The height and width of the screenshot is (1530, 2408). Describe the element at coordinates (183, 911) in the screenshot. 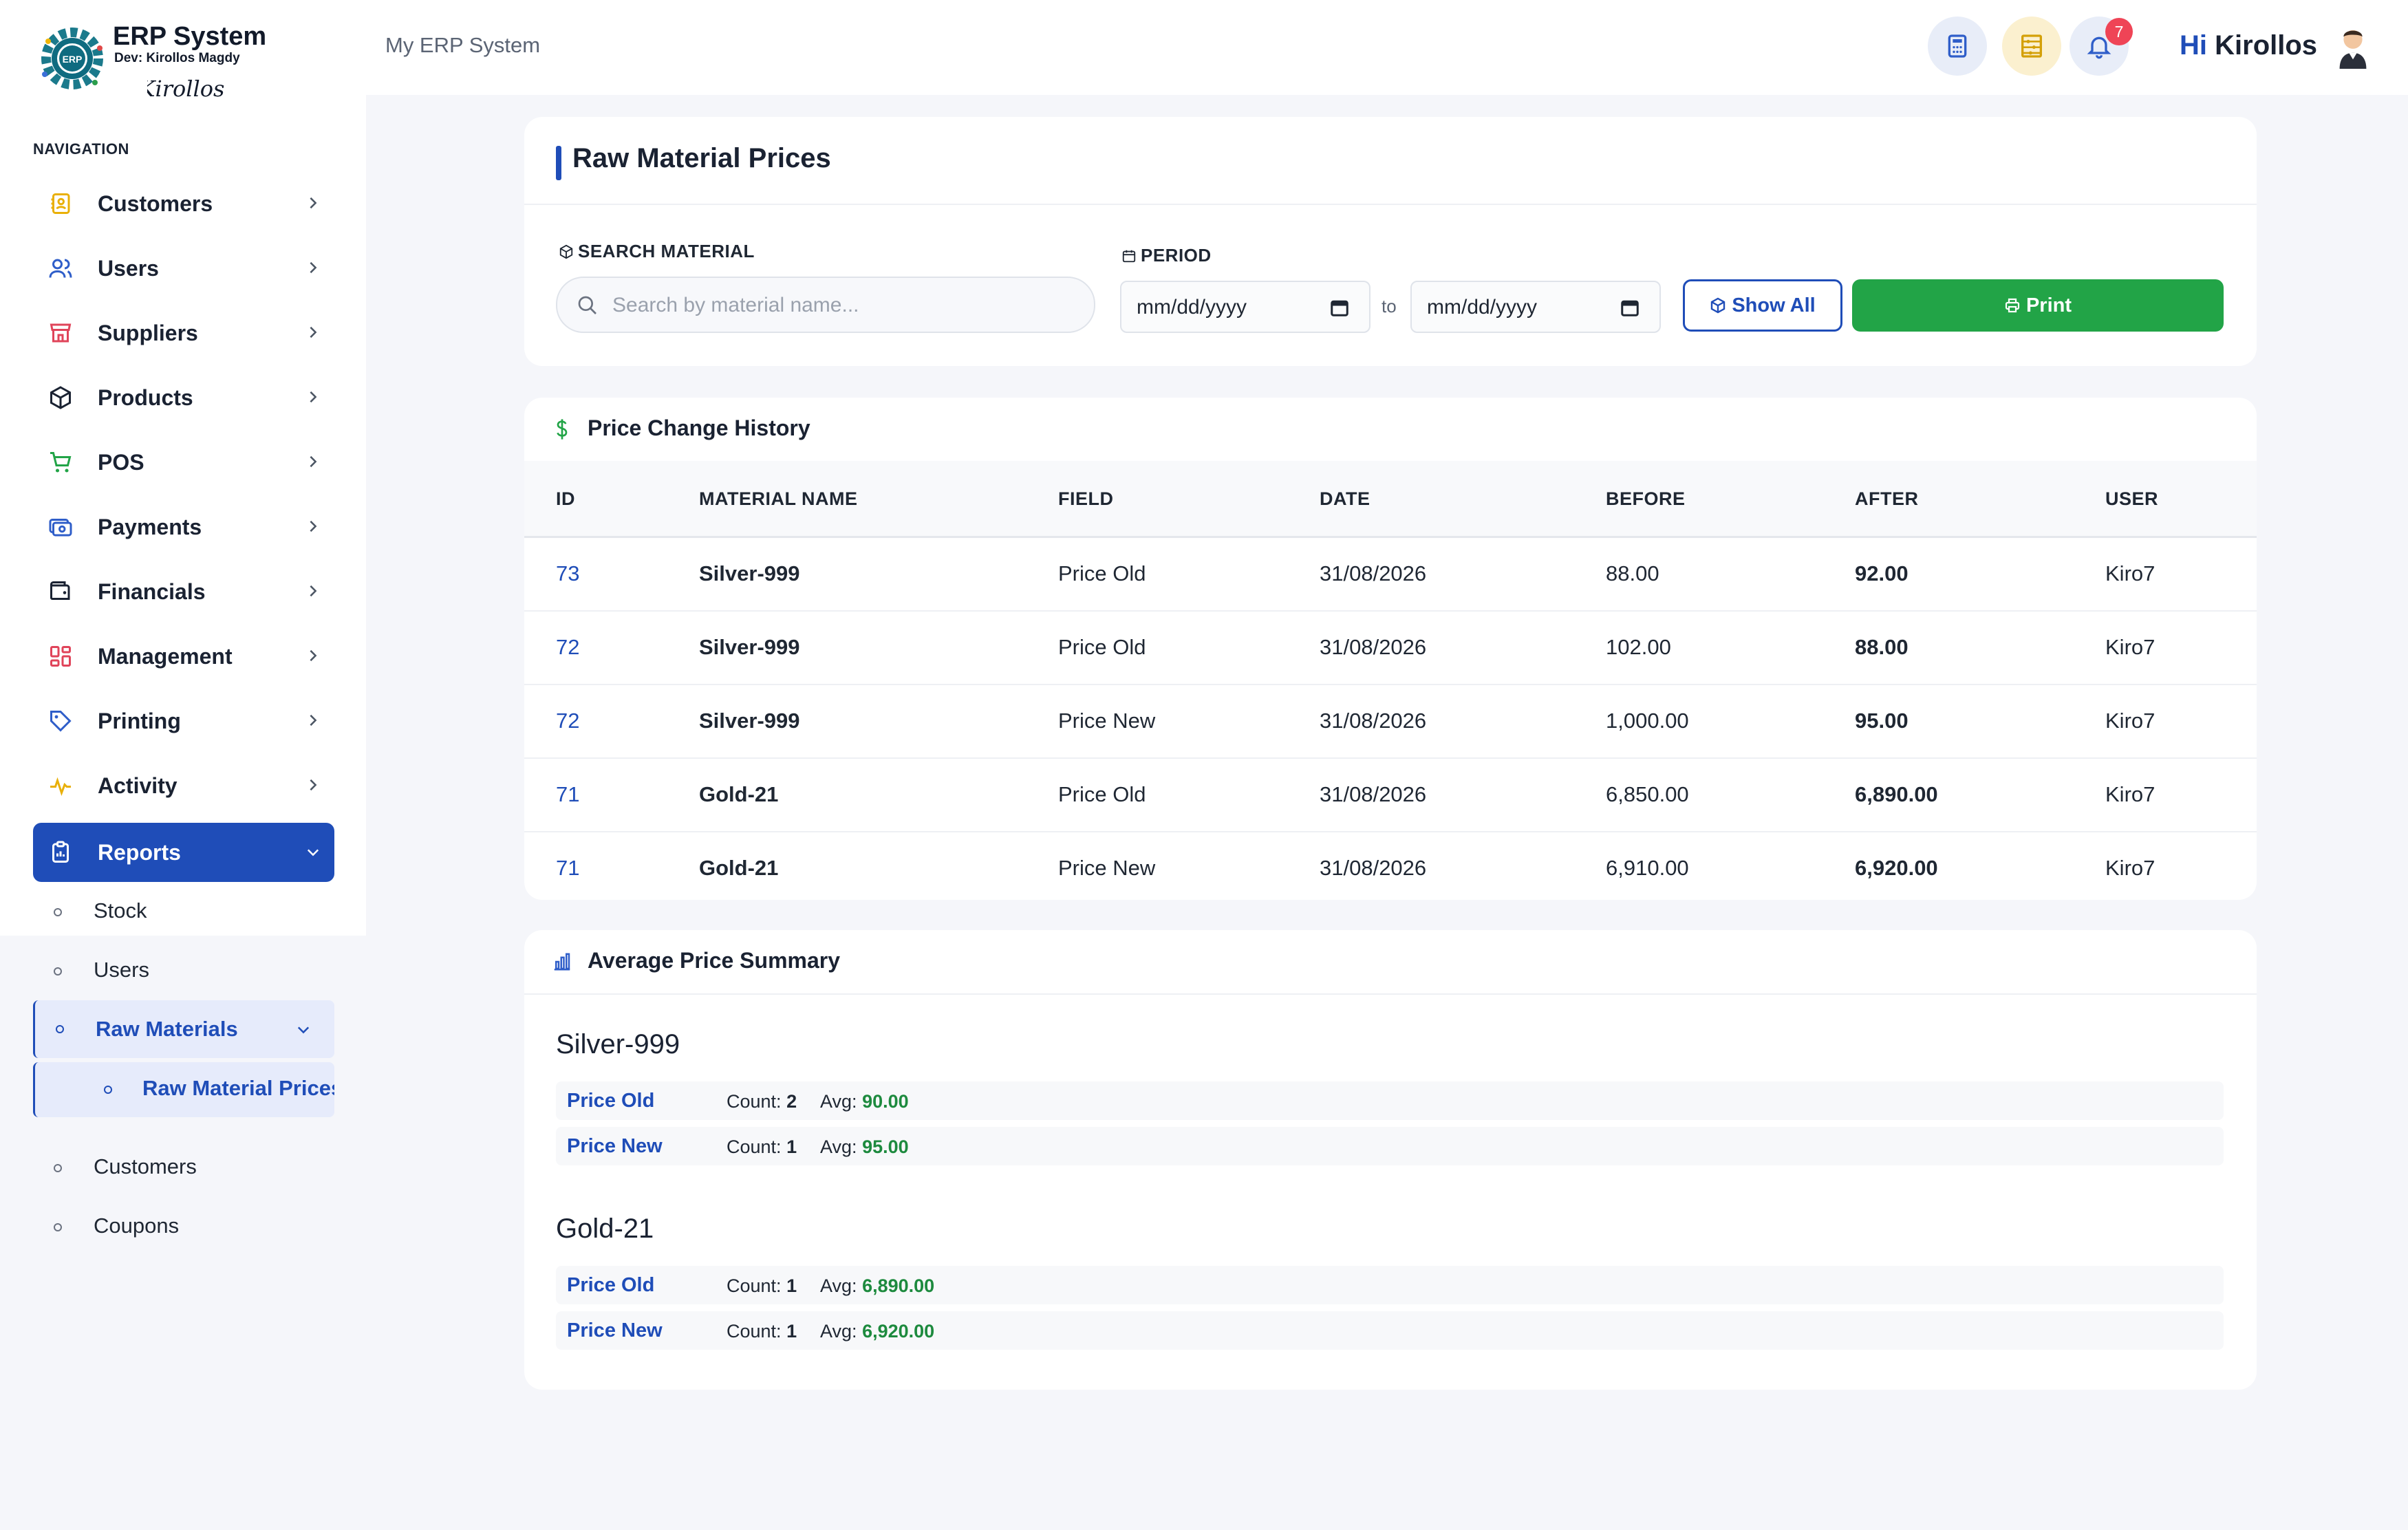

I see `reports-sub-stock: Stock` at that location.